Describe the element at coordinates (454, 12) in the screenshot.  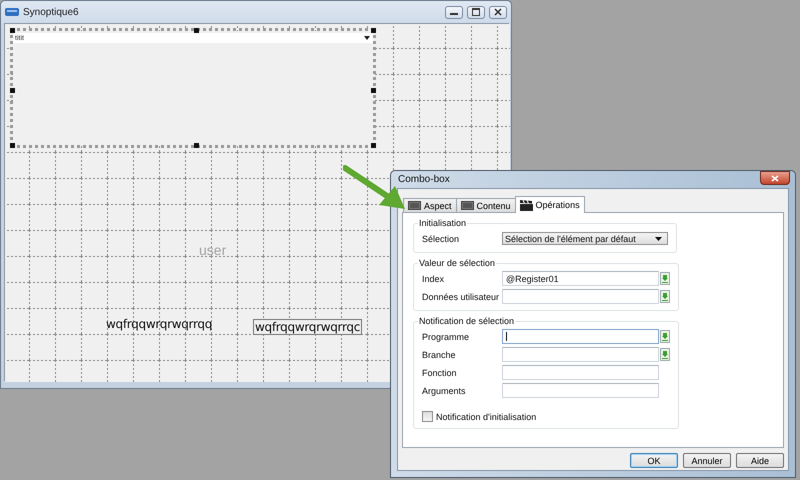
I see `minimize-button` at that location.